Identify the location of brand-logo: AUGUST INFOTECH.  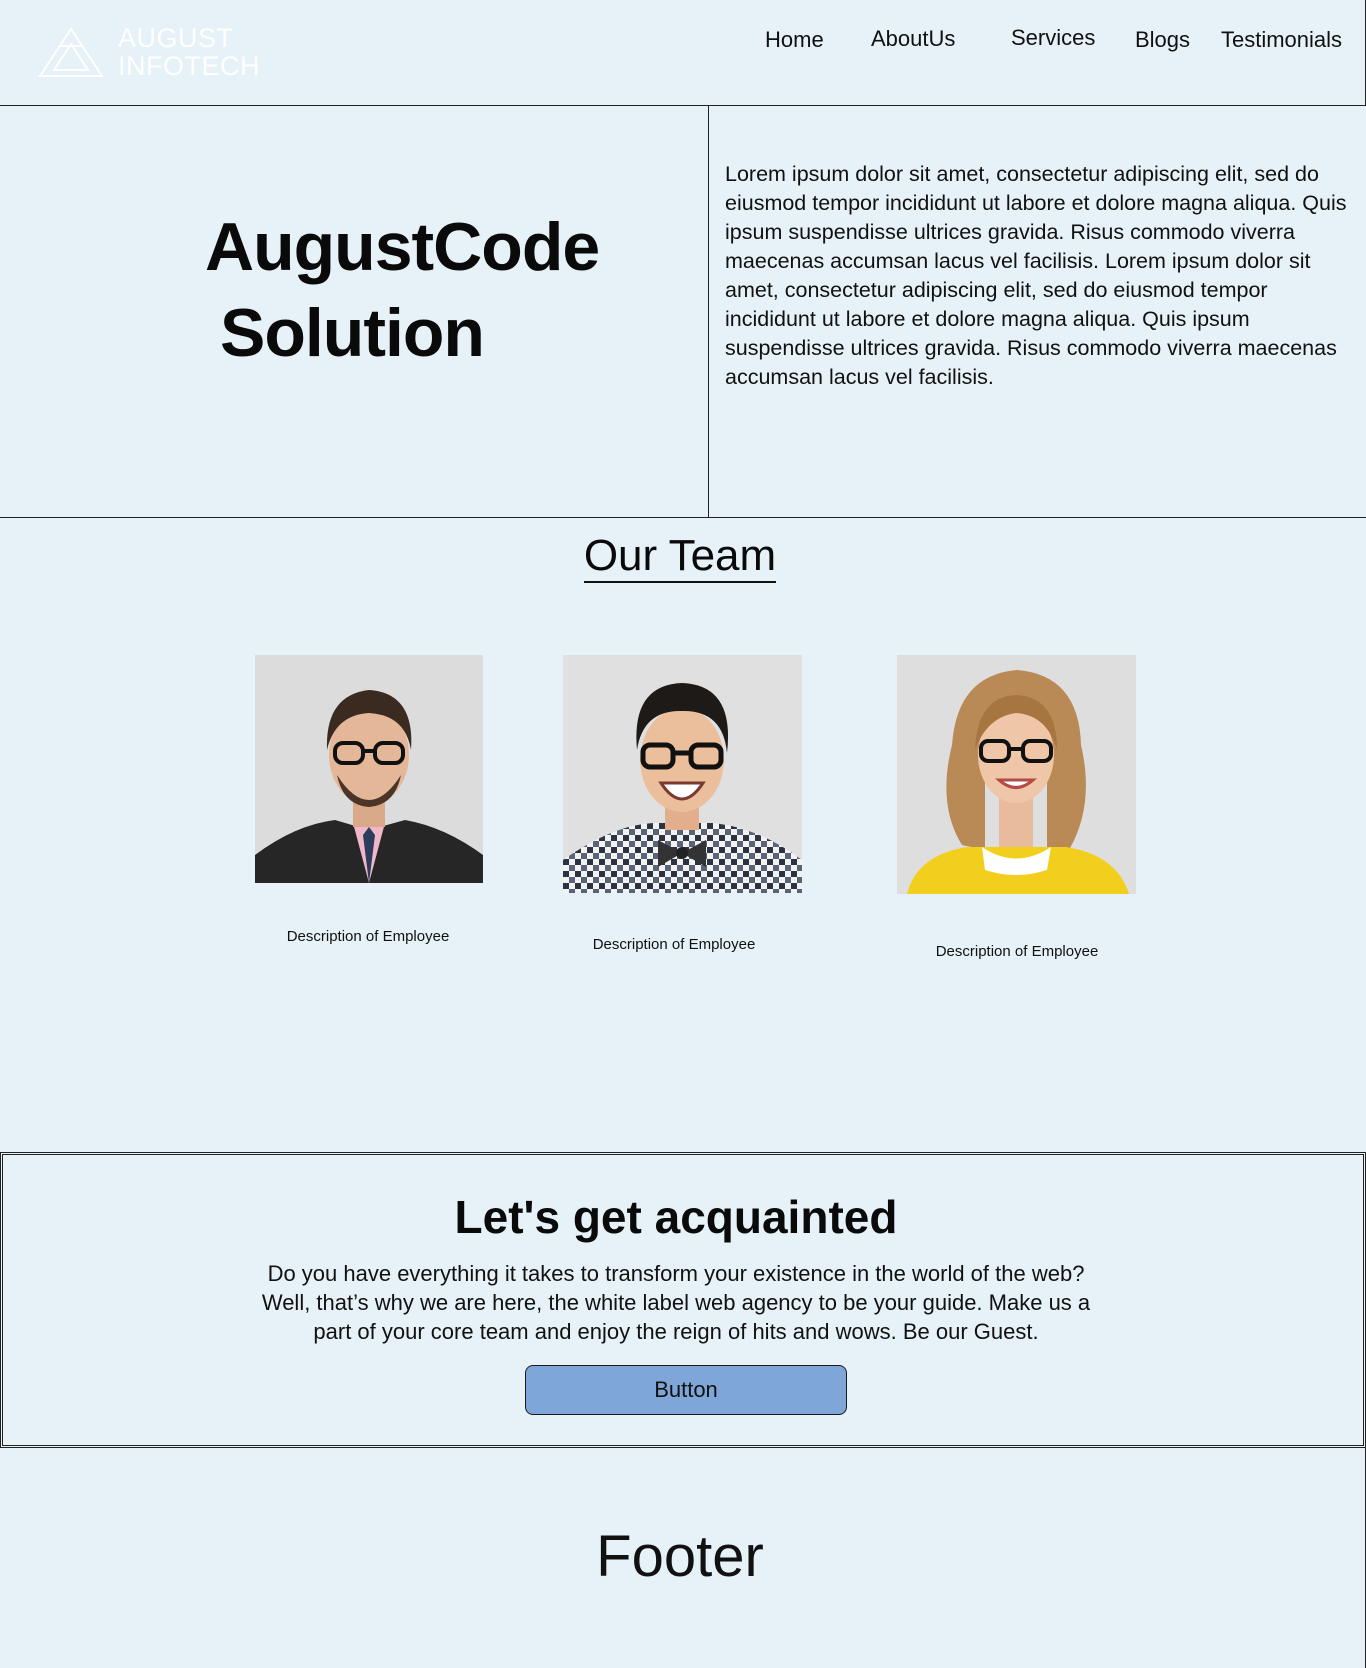
(153, 52).